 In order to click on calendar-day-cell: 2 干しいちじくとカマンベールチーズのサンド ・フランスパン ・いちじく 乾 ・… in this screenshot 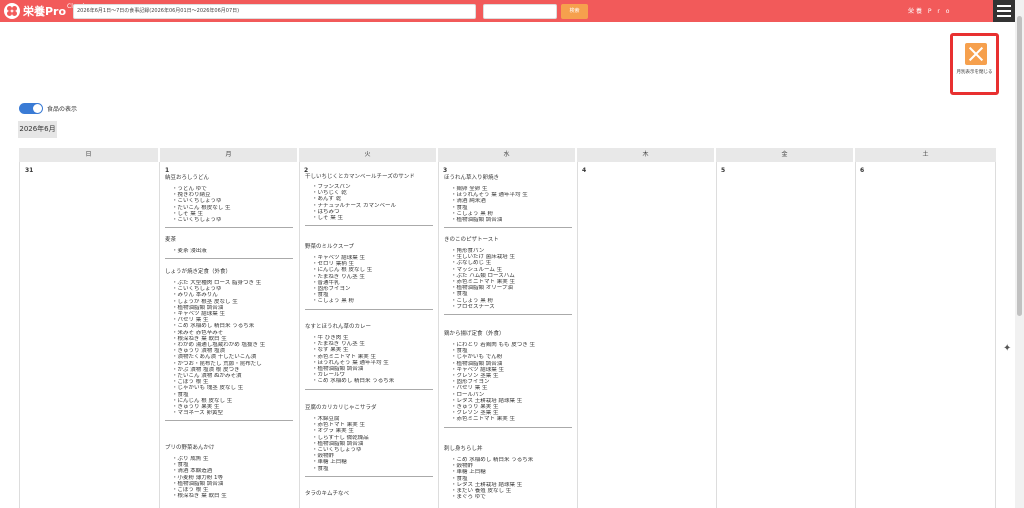, I will do `click(368, 335)`.